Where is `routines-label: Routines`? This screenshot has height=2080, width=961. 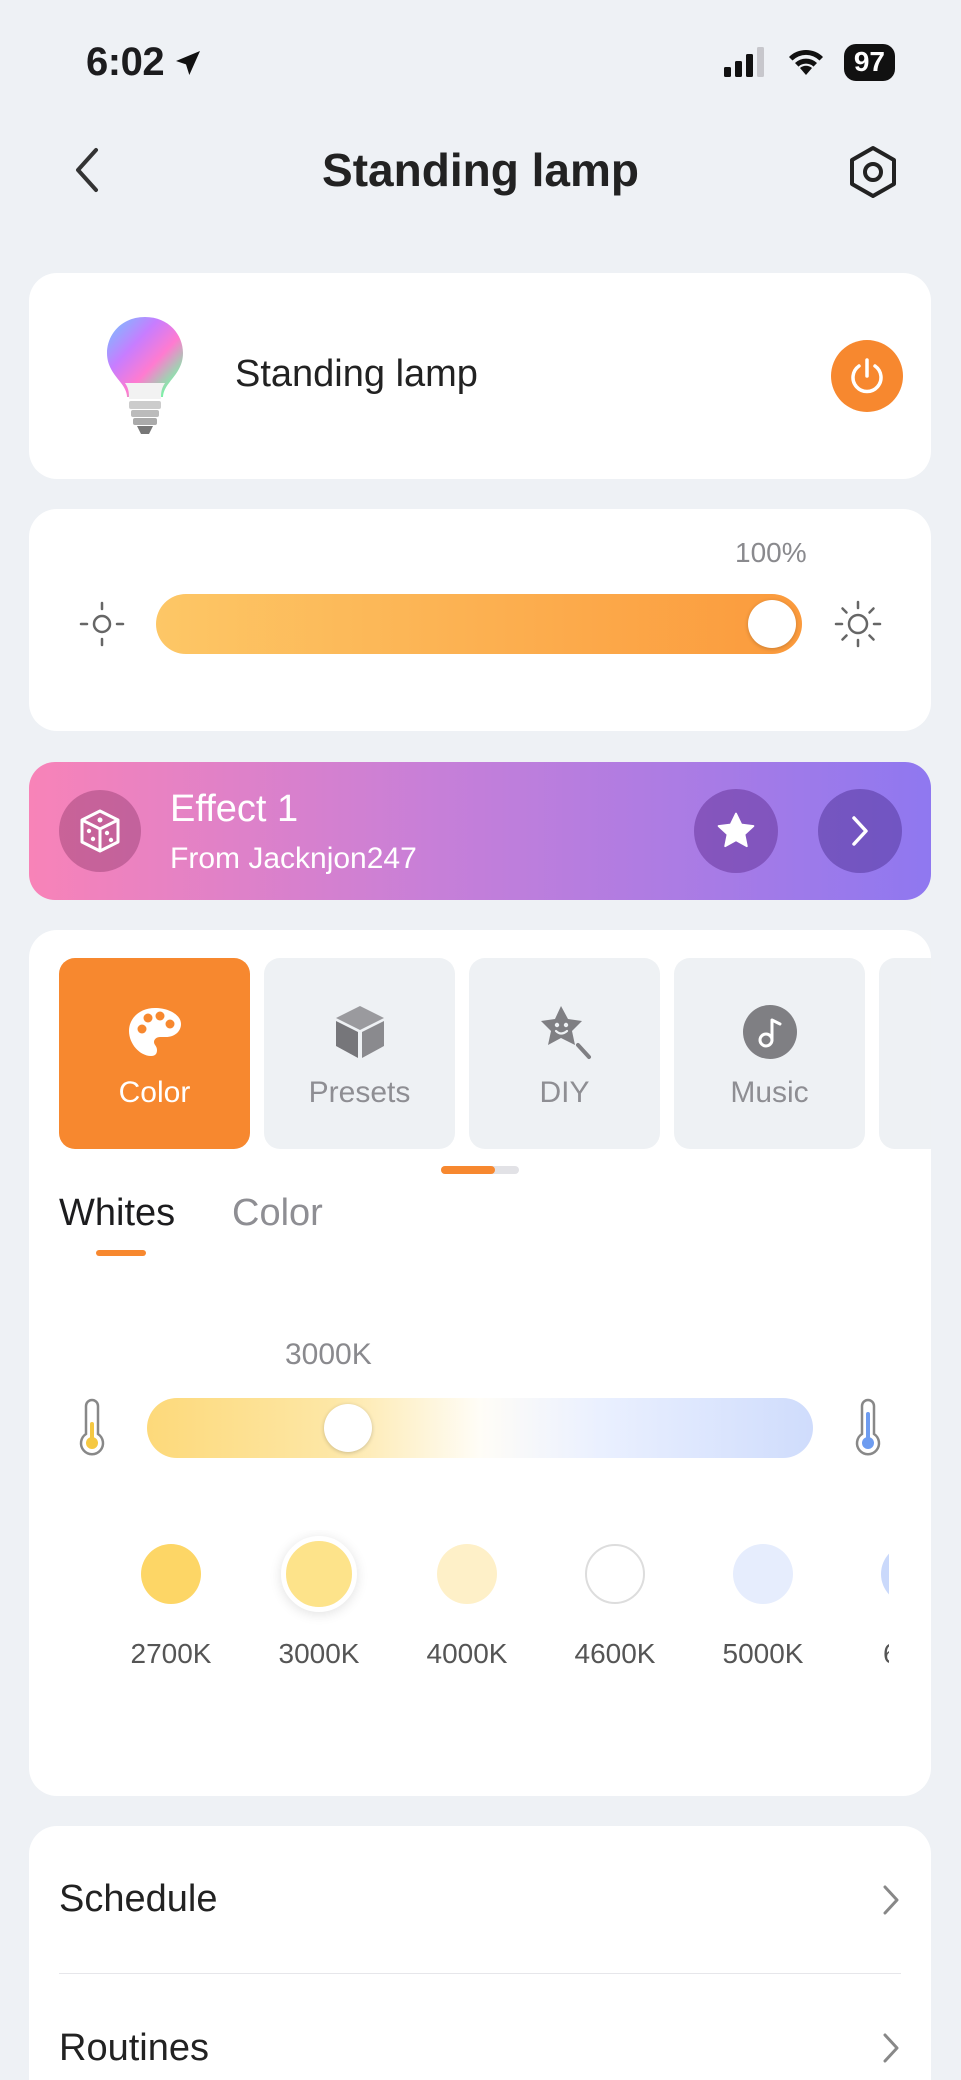 routines-label: Routines is located at coordinates (134, 2047).